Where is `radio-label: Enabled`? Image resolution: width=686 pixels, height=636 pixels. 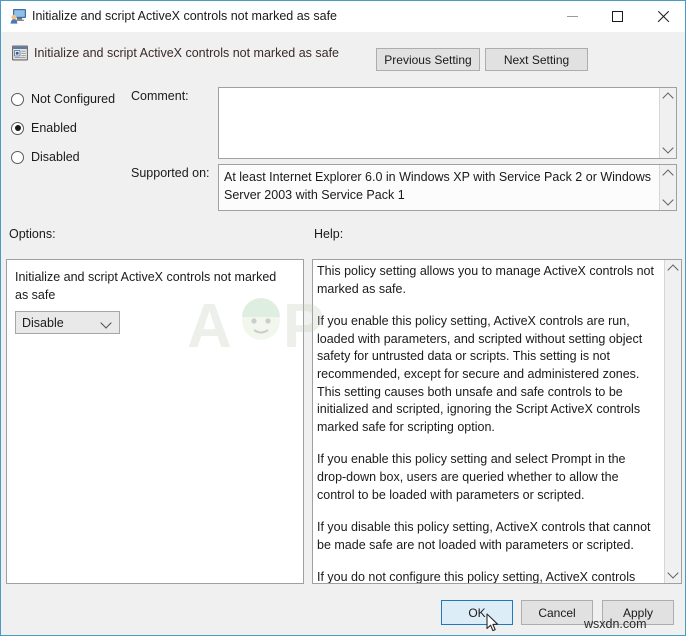
radio-label: Enabled is located at coordinates (54, 128).